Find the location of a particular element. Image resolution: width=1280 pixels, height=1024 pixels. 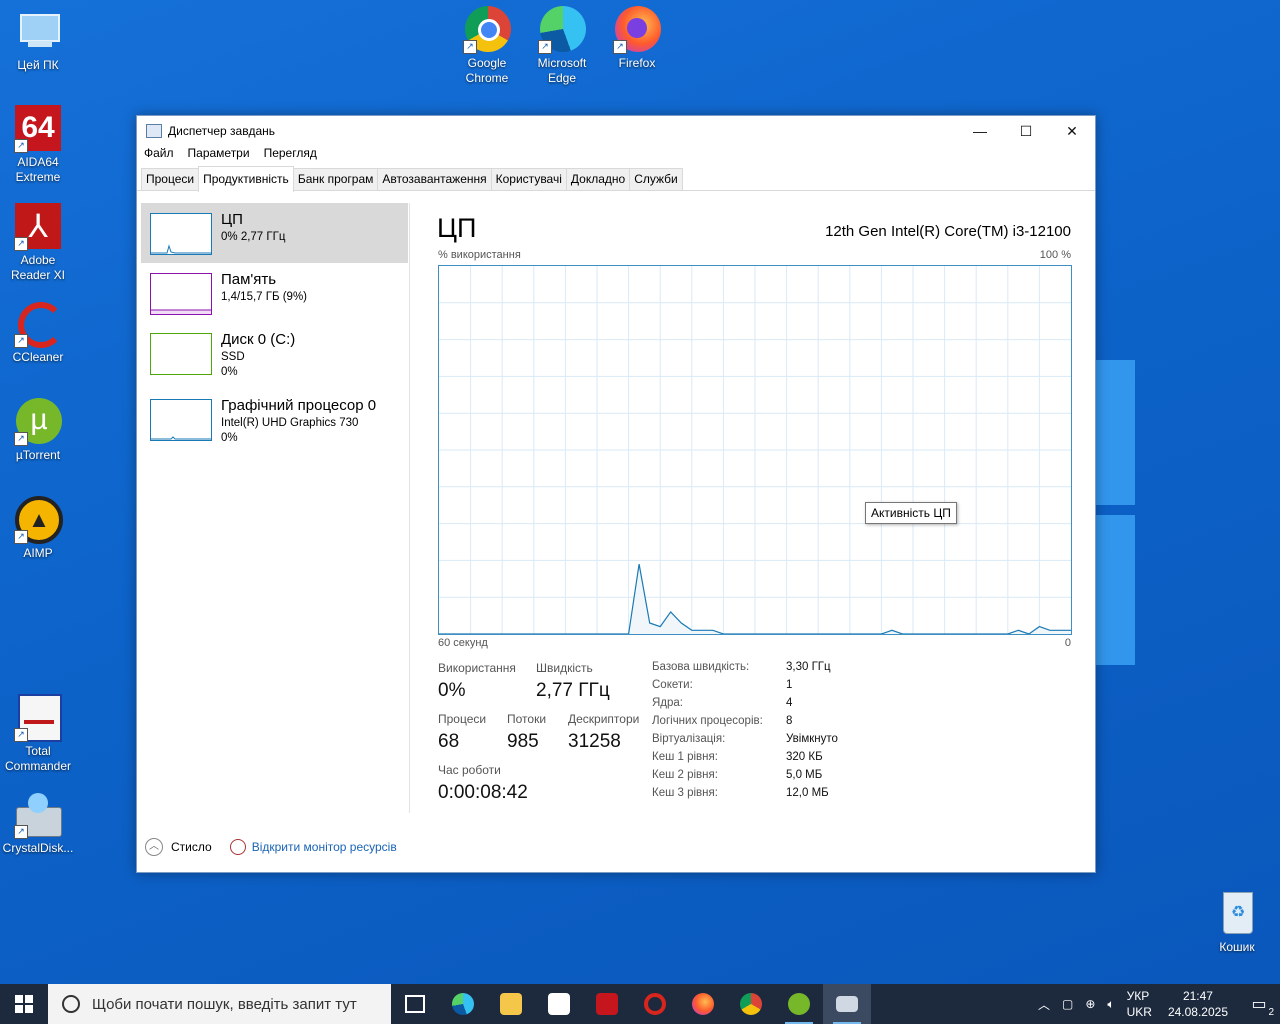

clock: 21:47 24.08.2025 is located at coordinates (1198, 1004).